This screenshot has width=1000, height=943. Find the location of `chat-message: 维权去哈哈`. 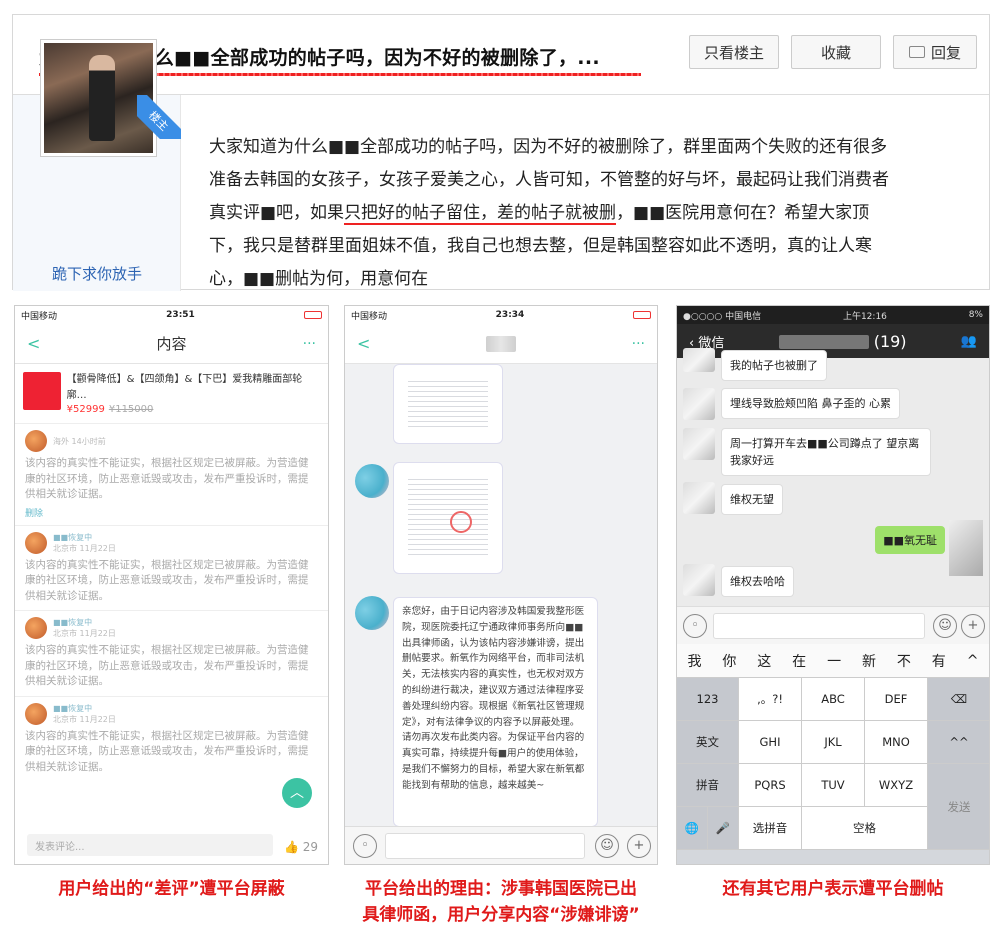

chat-message: 维权去哈哈 is located at coordinates (757, 581).